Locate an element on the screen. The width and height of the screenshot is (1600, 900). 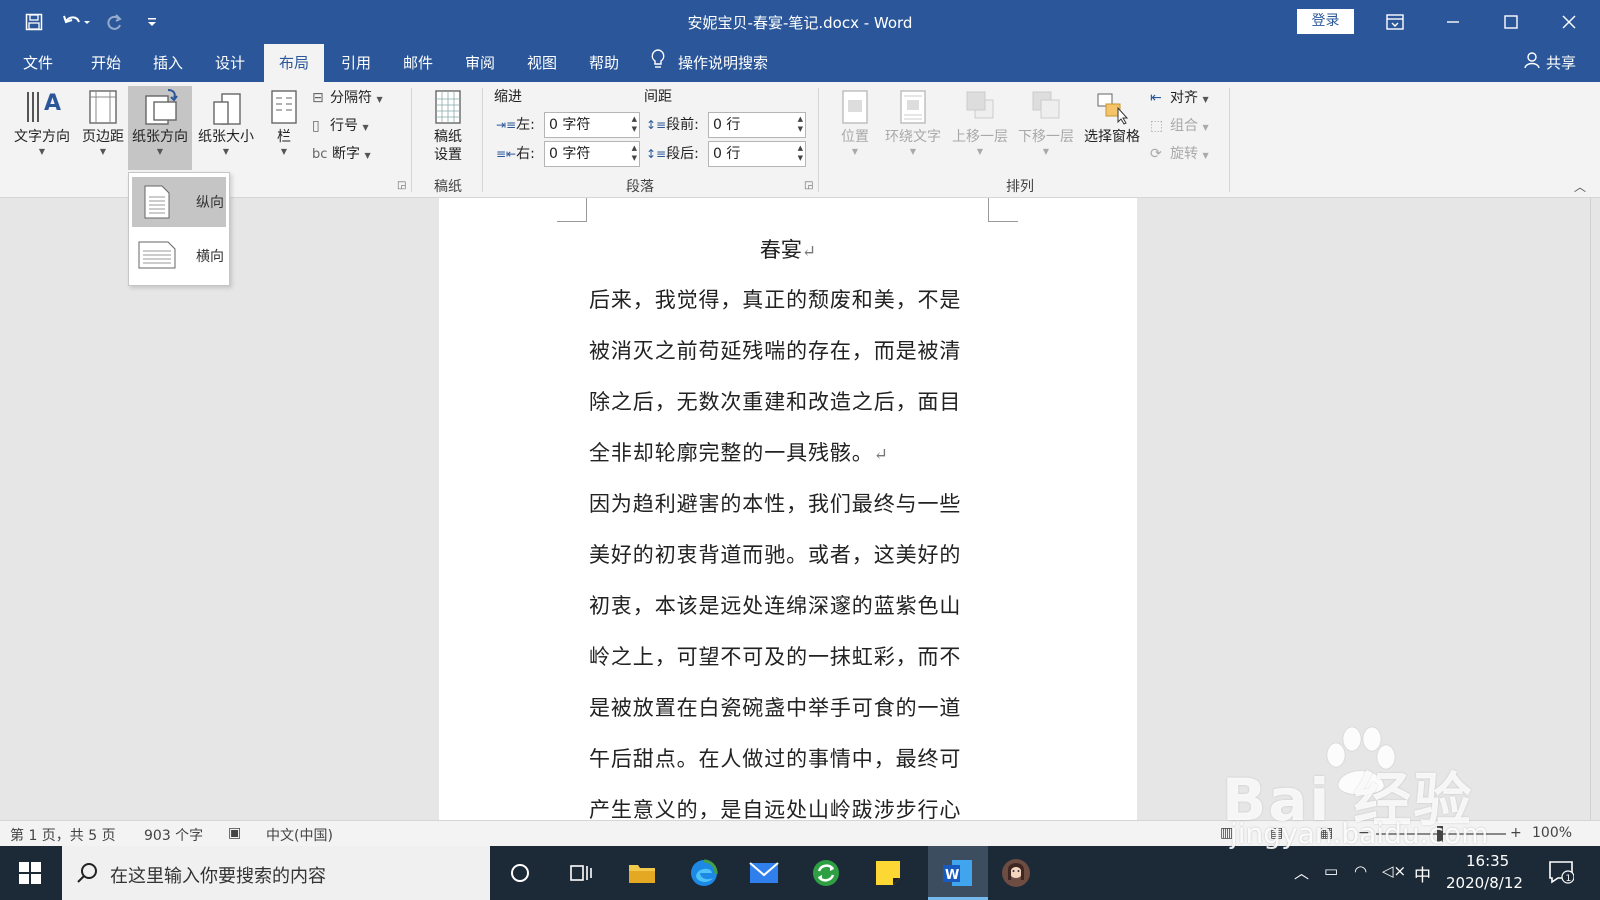
edge-browser-icon is located at coordinates (704, 873).